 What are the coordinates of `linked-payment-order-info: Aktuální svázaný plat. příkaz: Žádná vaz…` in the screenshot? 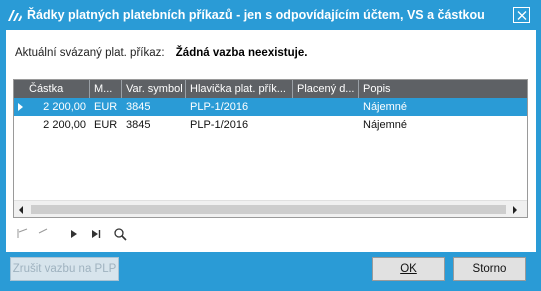 It's located at (161, 53).